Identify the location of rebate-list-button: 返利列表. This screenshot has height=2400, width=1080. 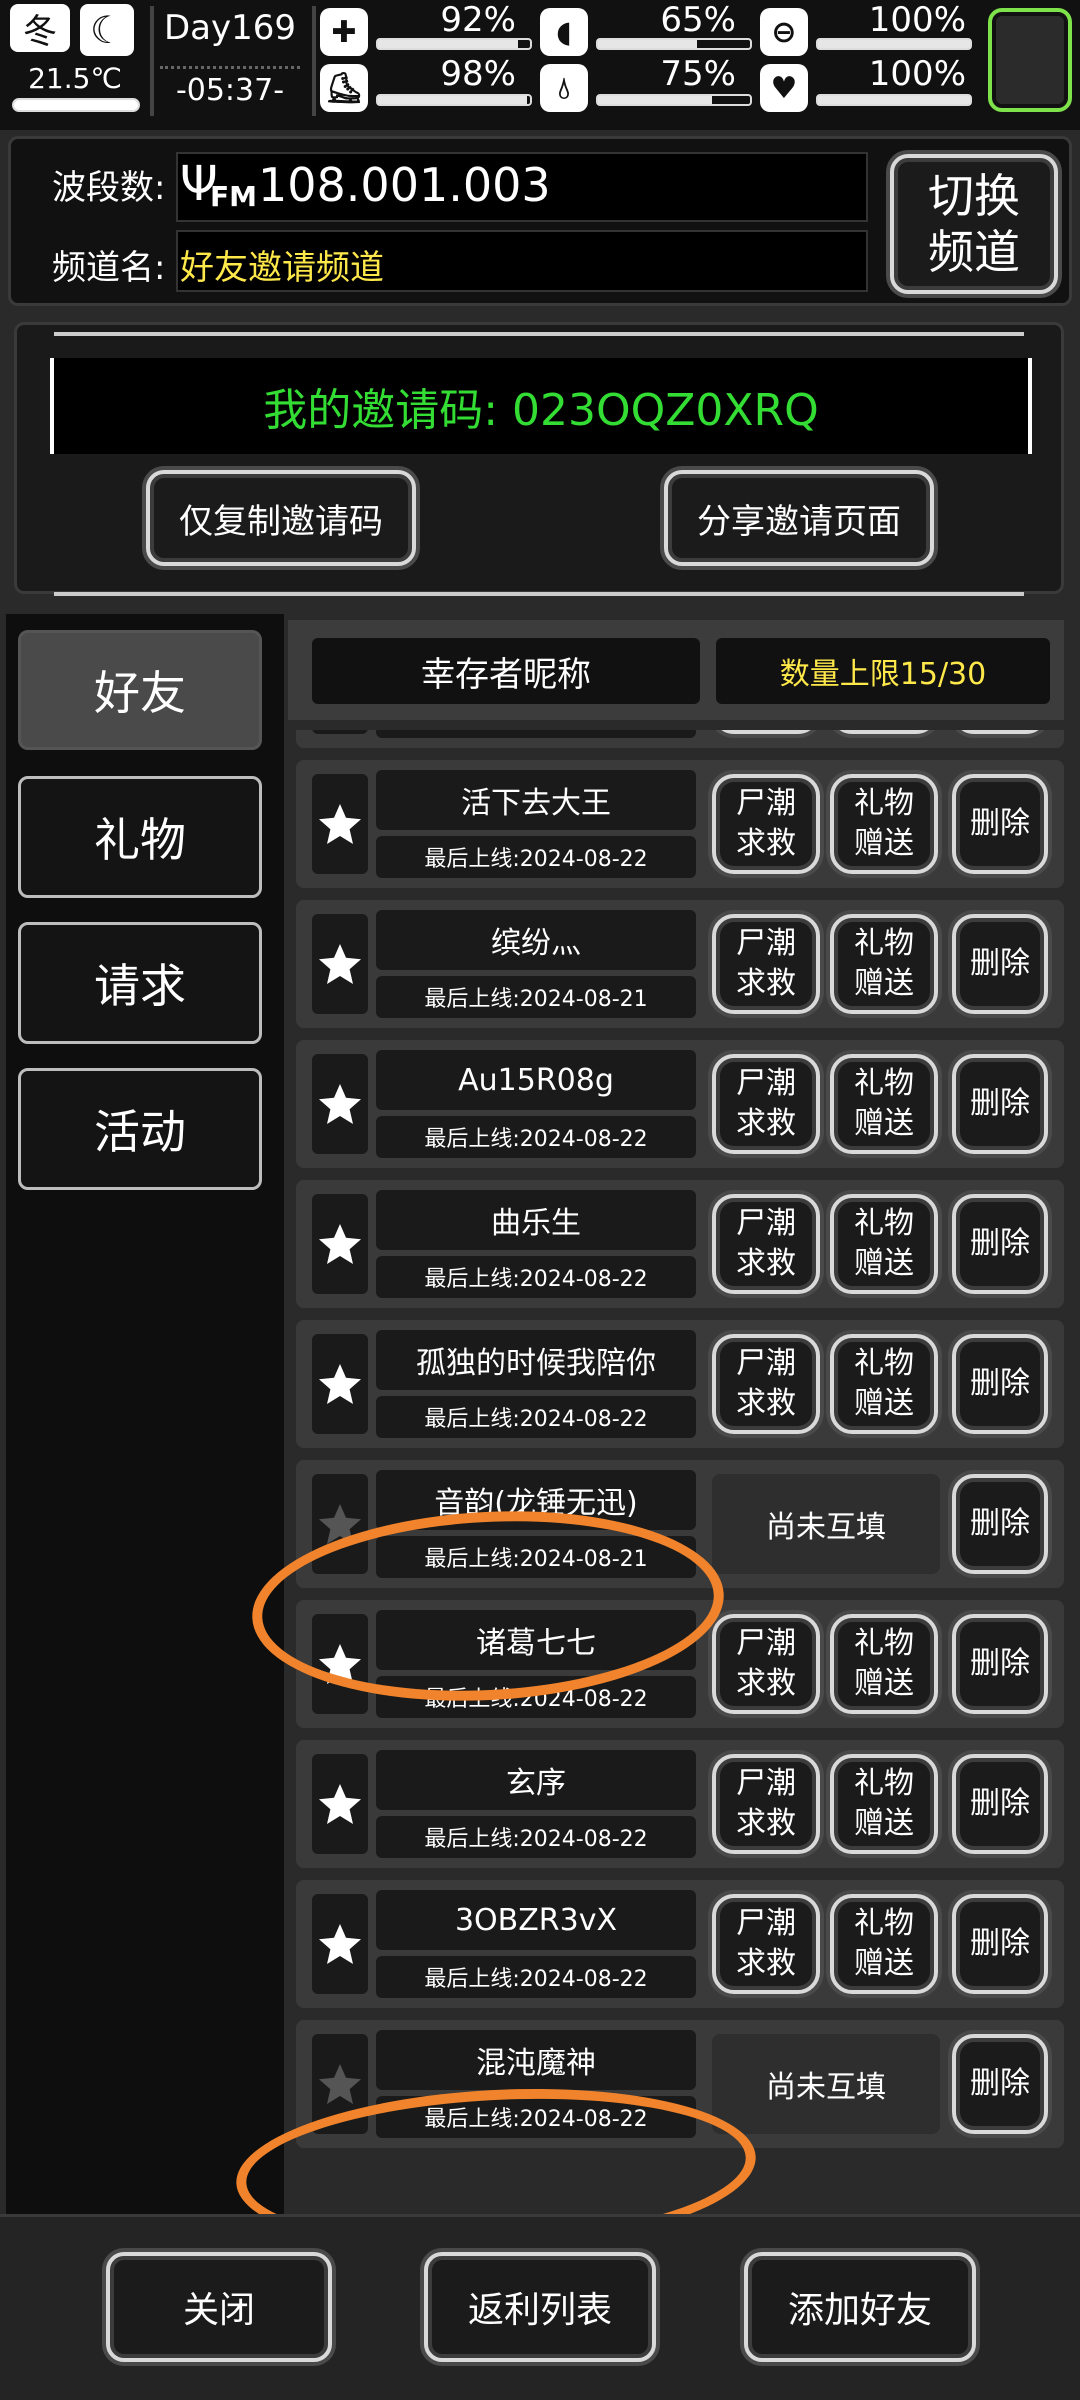
(540, 2307).